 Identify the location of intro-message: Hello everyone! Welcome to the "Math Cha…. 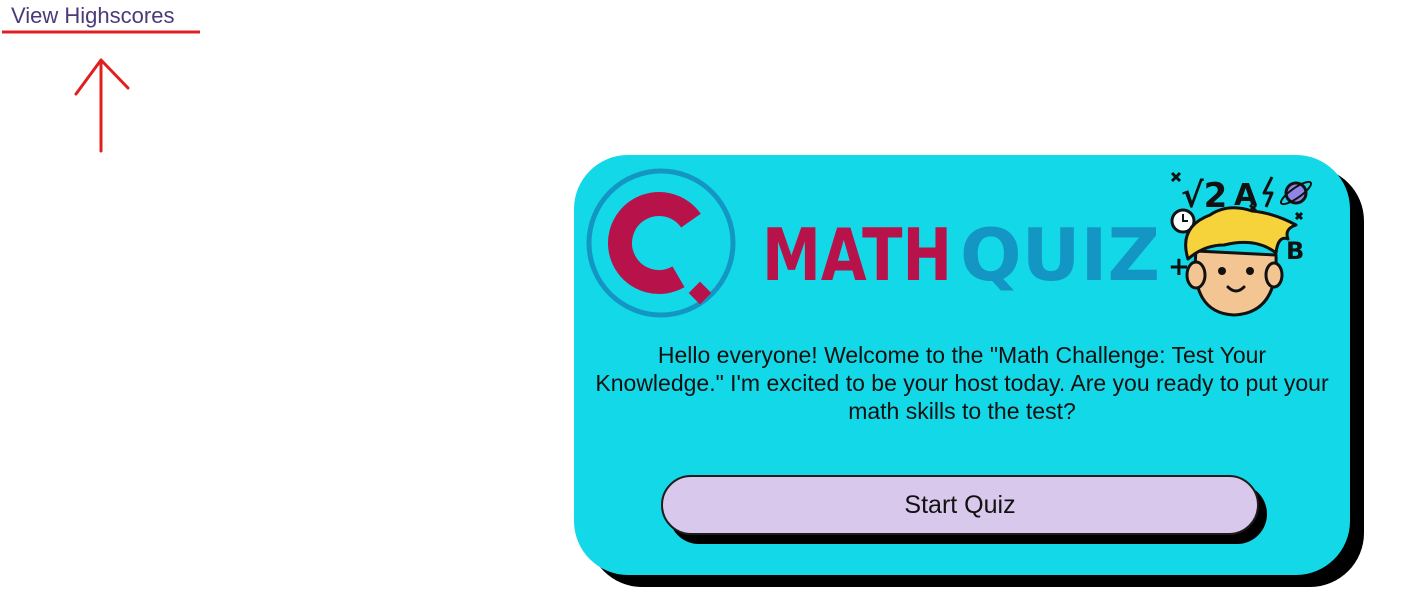
(962, 383).